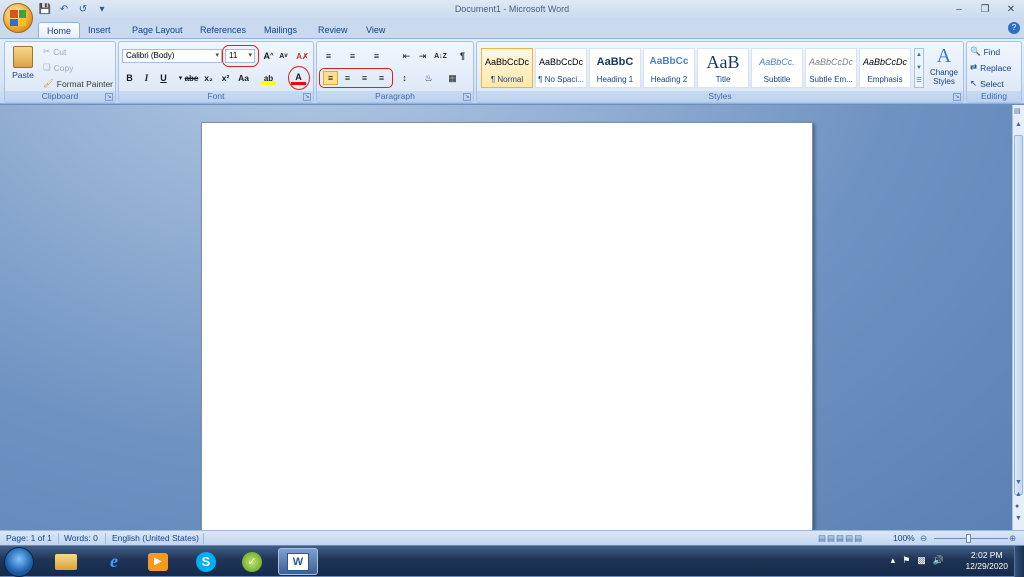 The height and width of the screenshot is (577, 1024). Describe the element at coordinates (422, 56) in the screenshot. I see `increase-indent-icon: ⇥` at that location.